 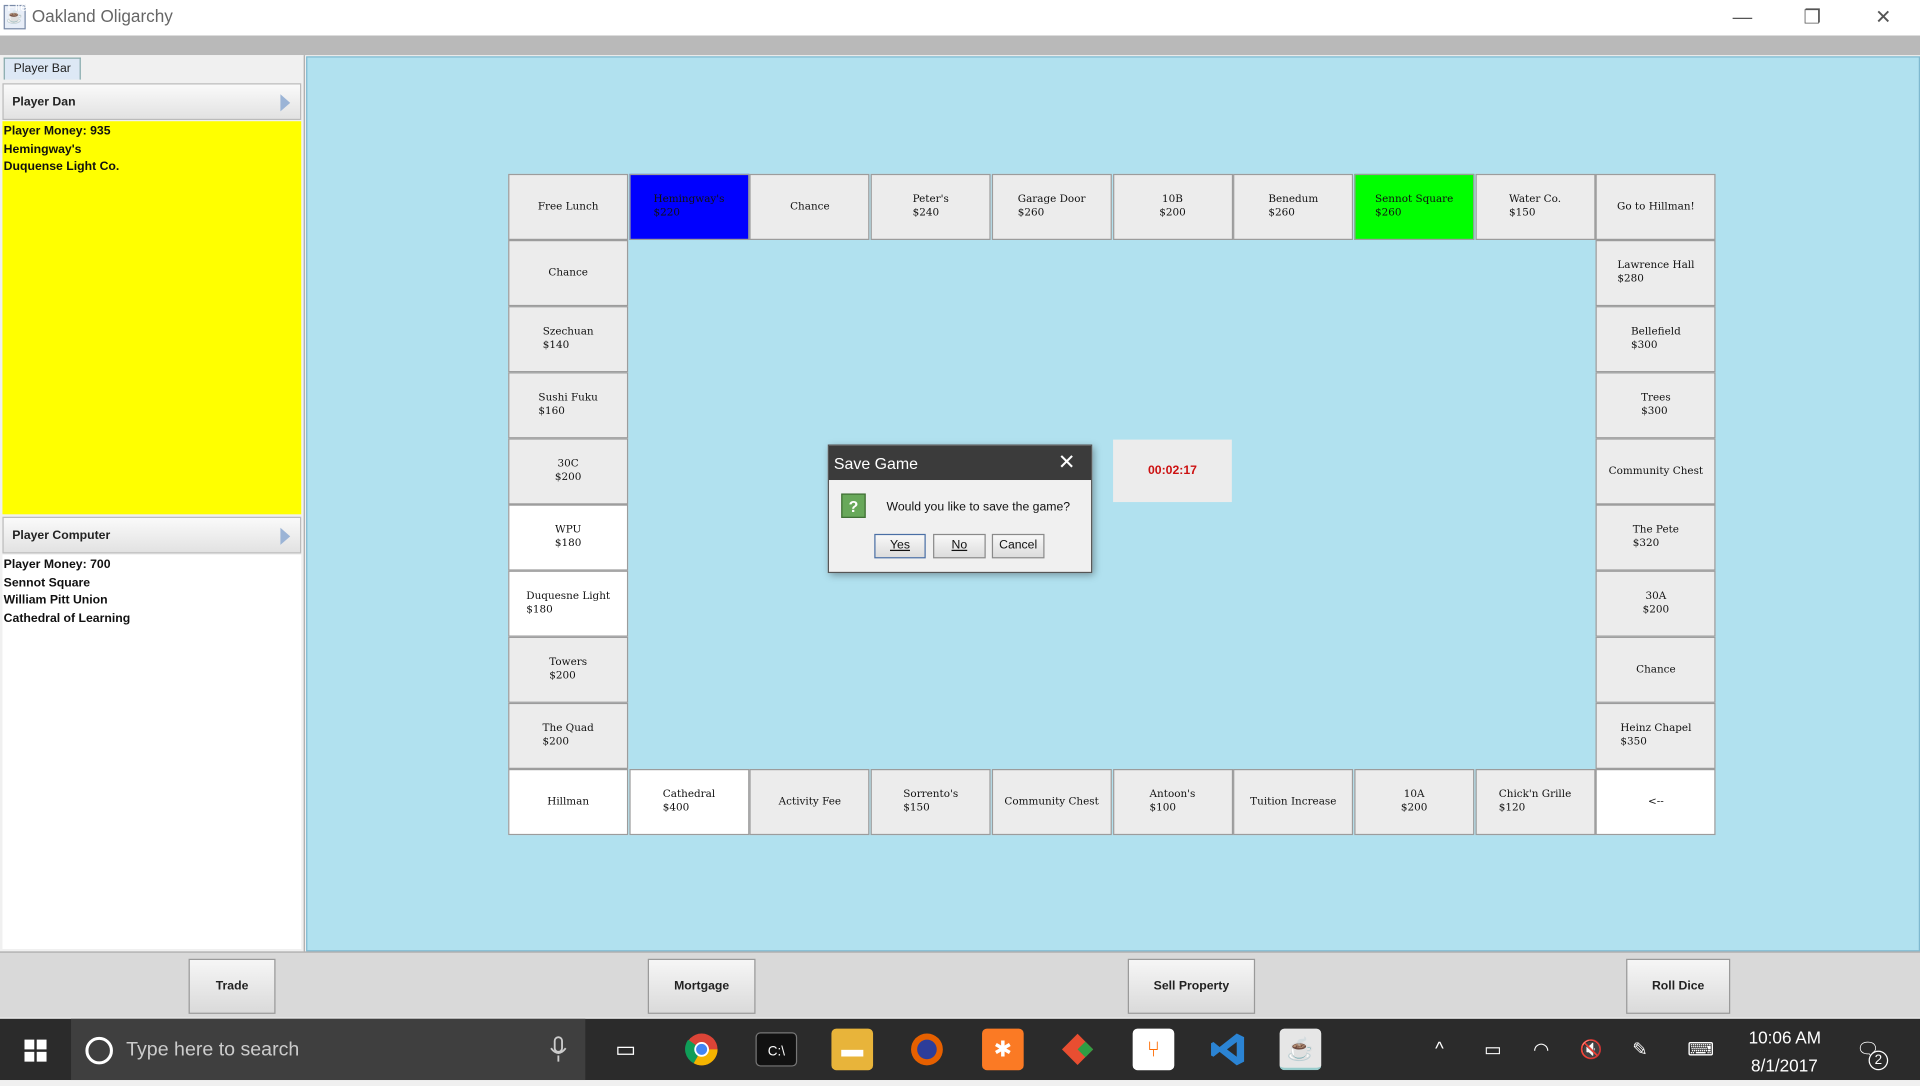 I want to click on board-space-left: 30C $200, so click(x=568, y=471).